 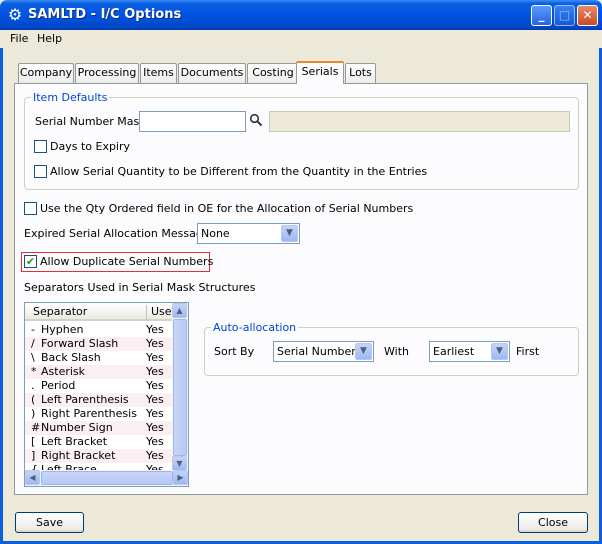 I want to click on separator-cell: ] Right Bracket, so click(x=73, y=455).